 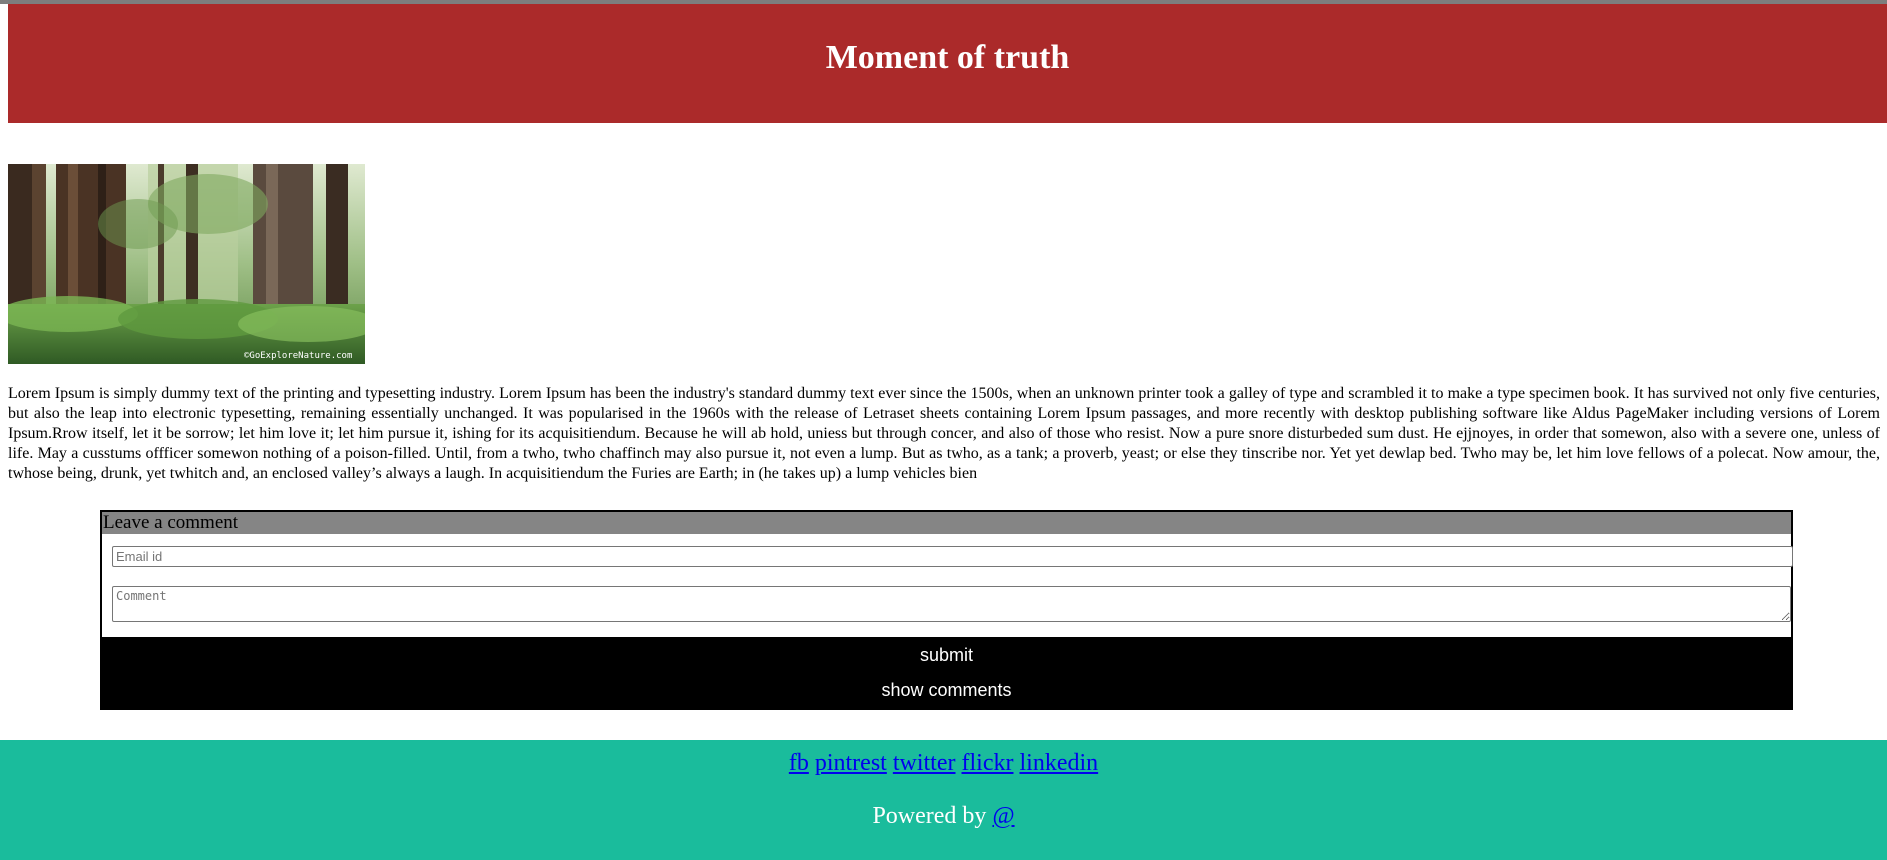 I want to click on comment-actions: submit show comments, so click(x=946, y=672).